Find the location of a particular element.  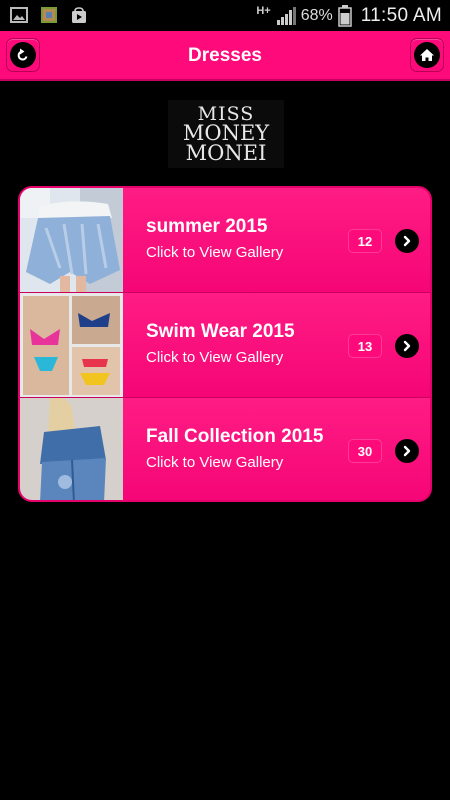

brand-logo: MISS MONEY MONEI is located at coordinates (226, 134).